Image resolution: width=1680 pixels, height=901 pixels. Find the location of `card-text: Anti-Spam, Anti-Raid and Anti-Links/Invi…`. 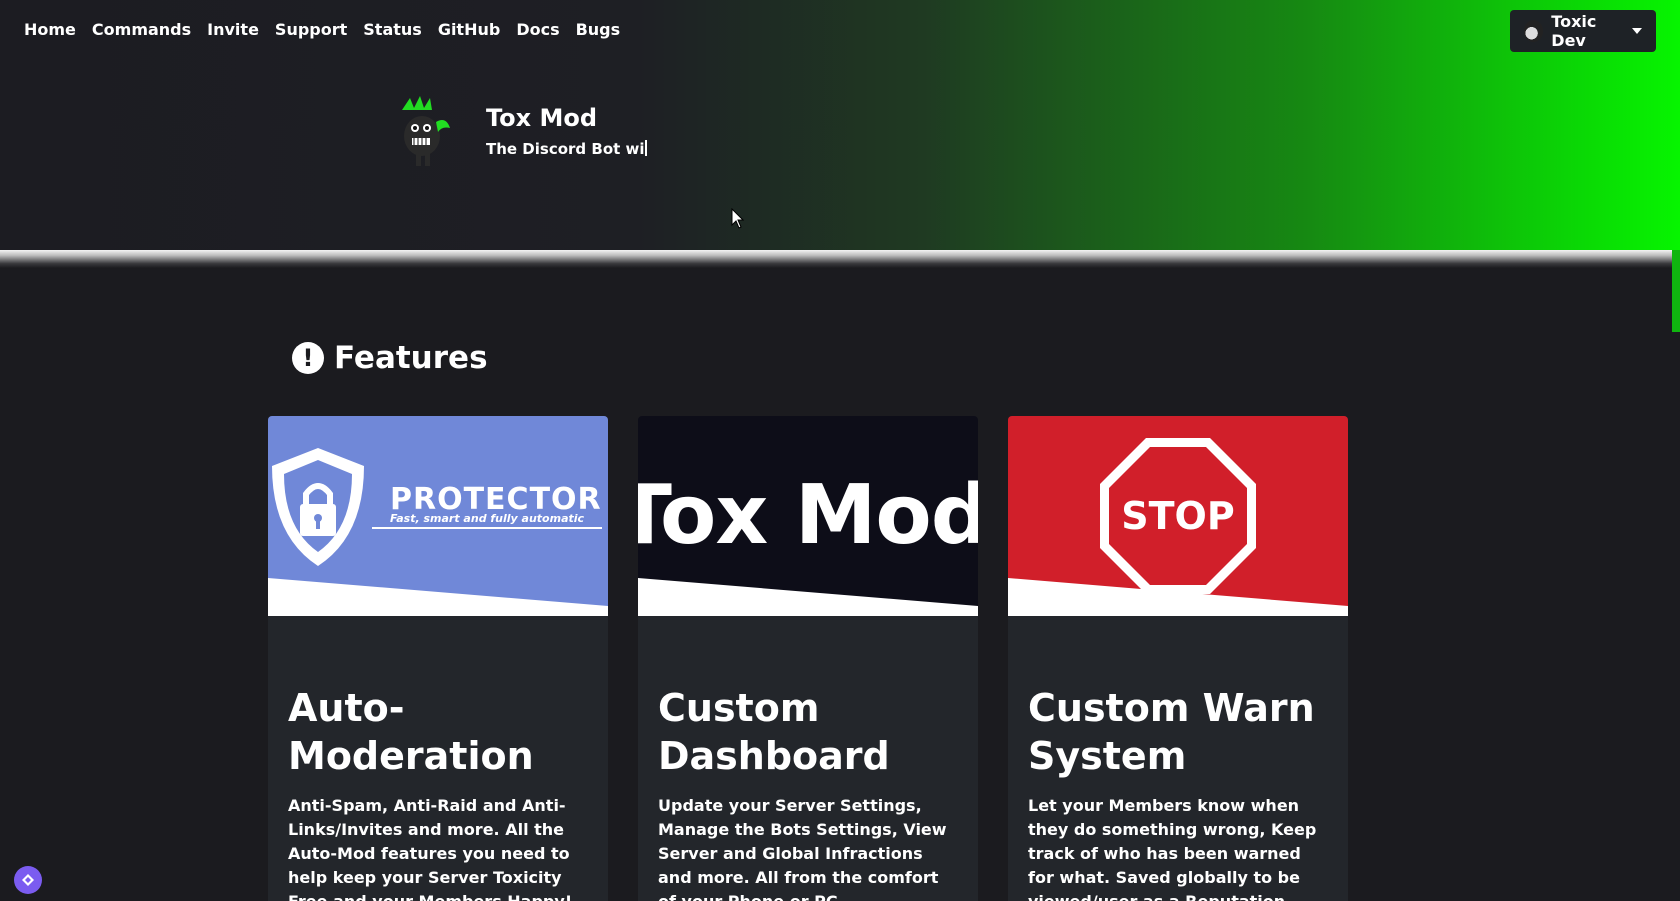

card-text: Anti-Spam, Anti-Raid and Anti-Links/Invi… is located at coordinates (430, 848).